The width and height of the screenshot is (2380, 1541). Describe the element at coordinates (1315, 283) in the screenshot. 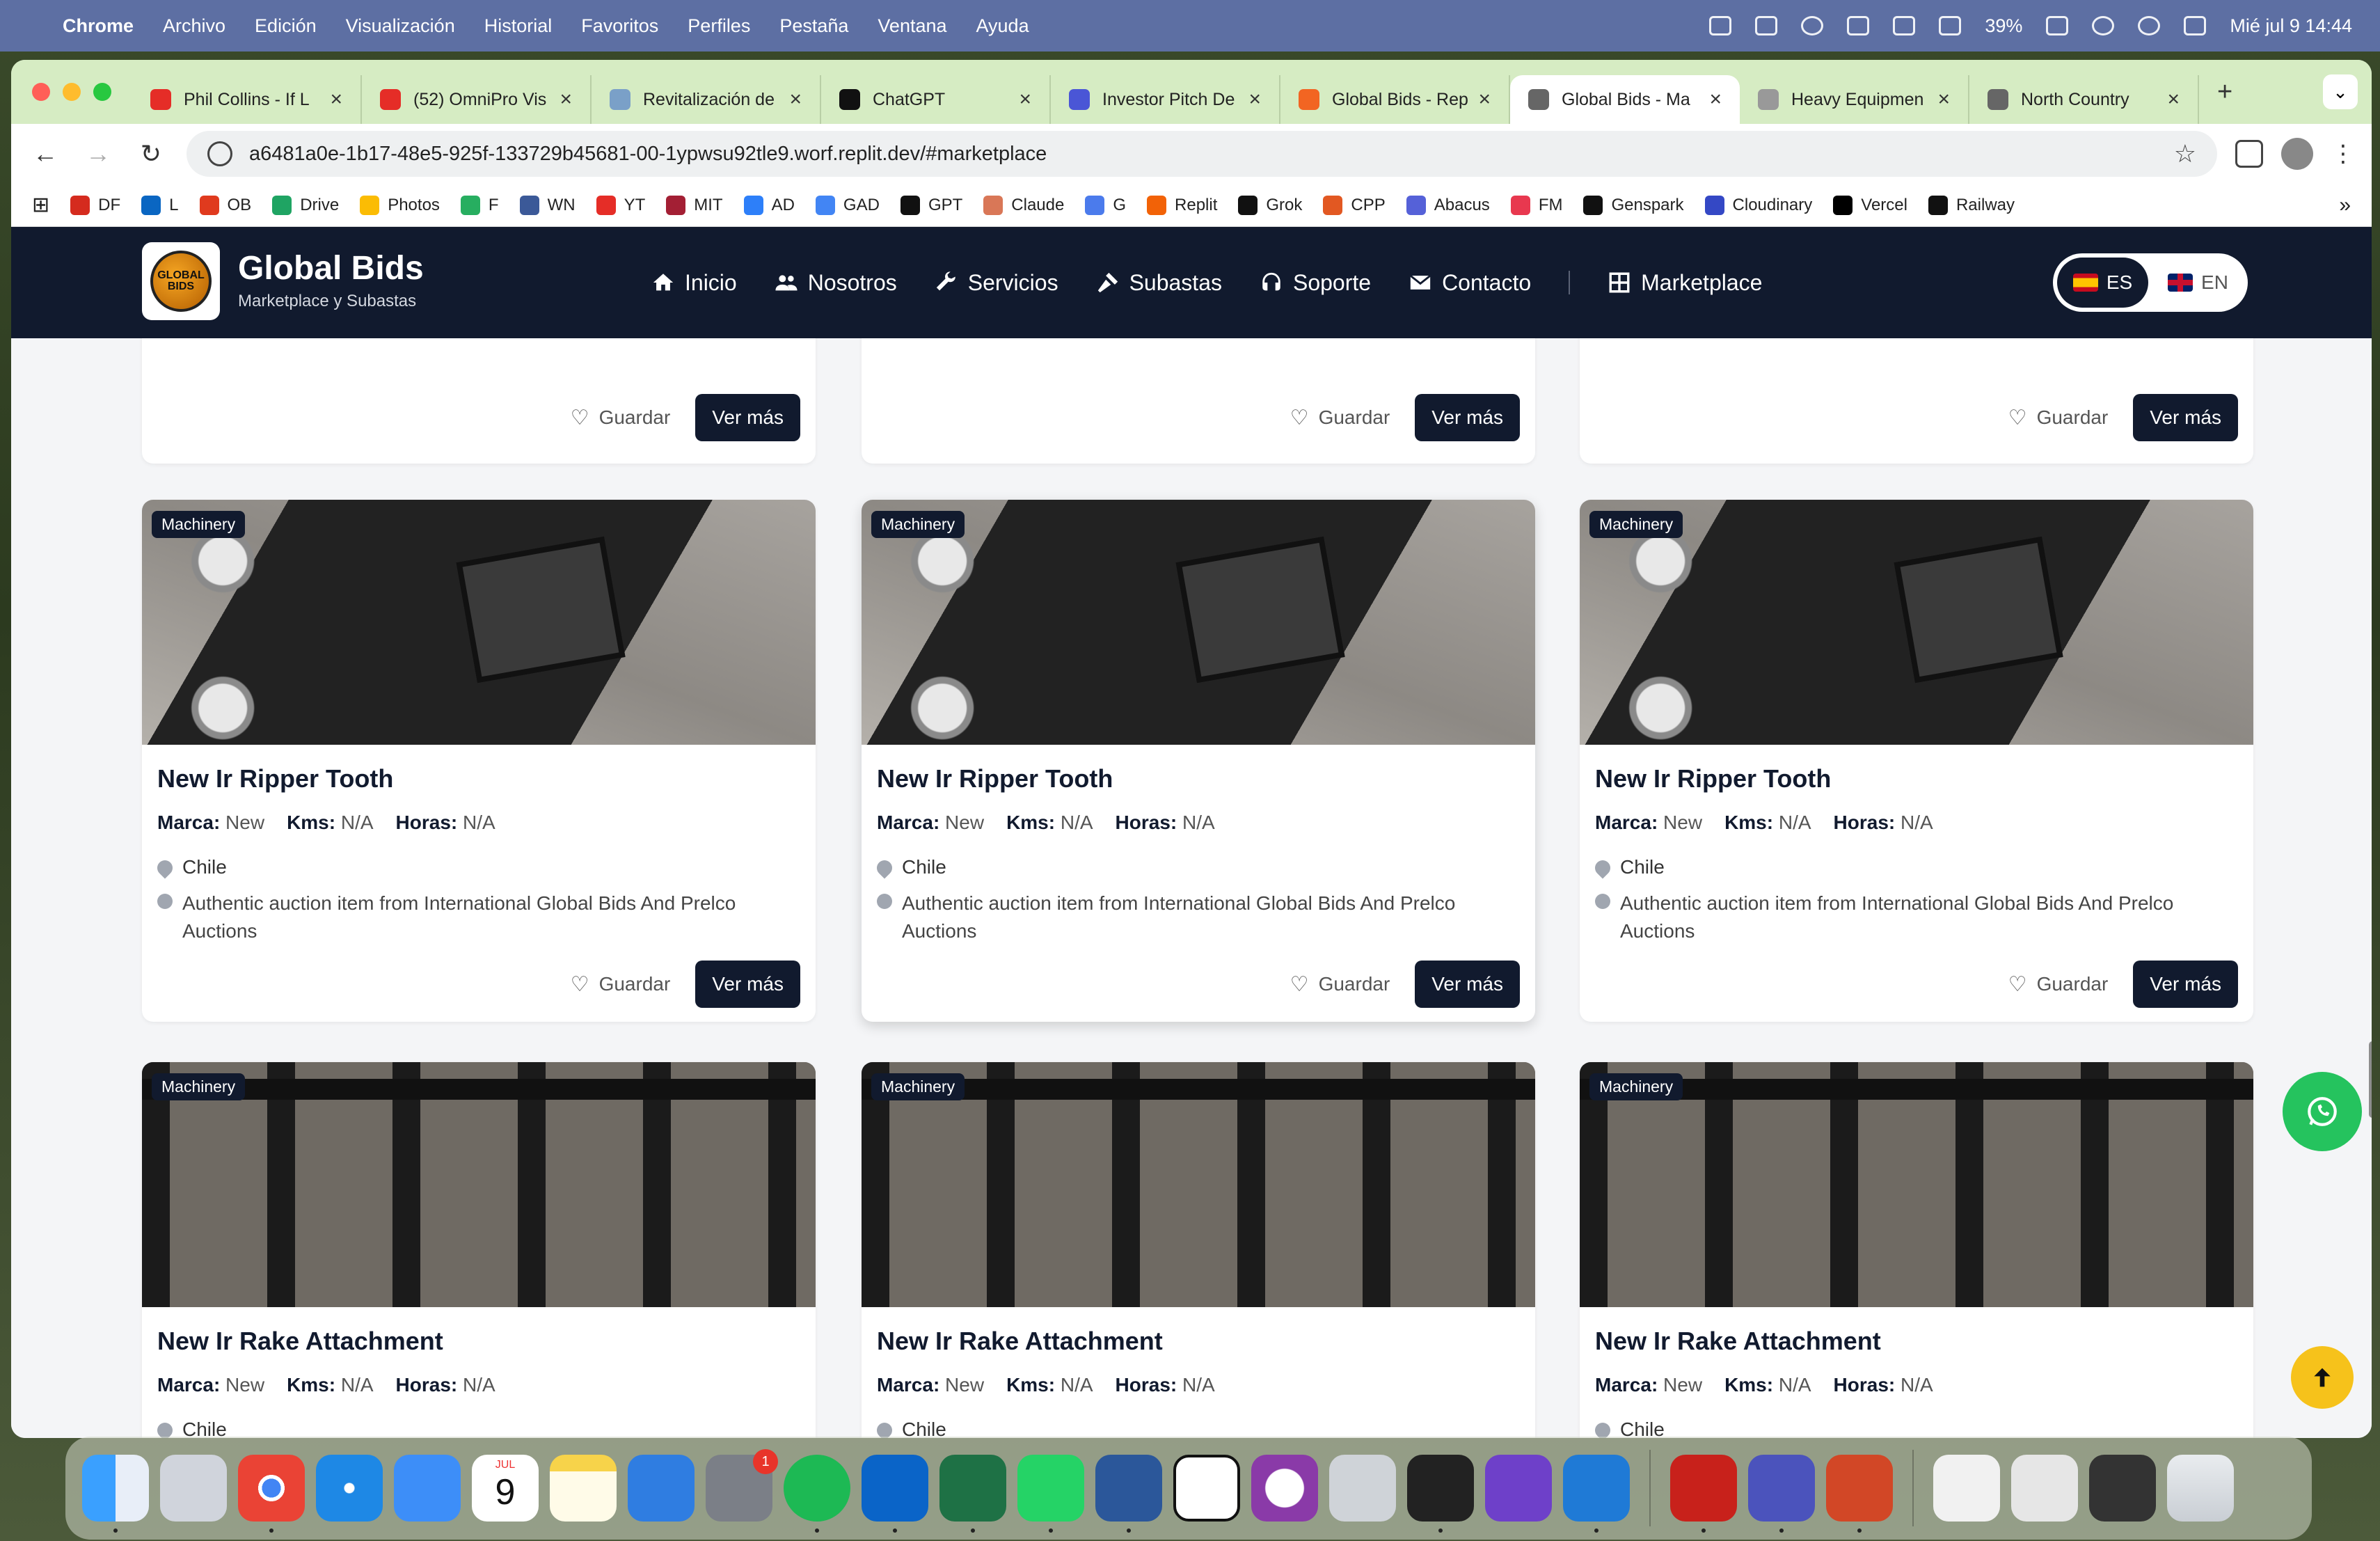

I see `nav-soporte: Soporte` at that location.